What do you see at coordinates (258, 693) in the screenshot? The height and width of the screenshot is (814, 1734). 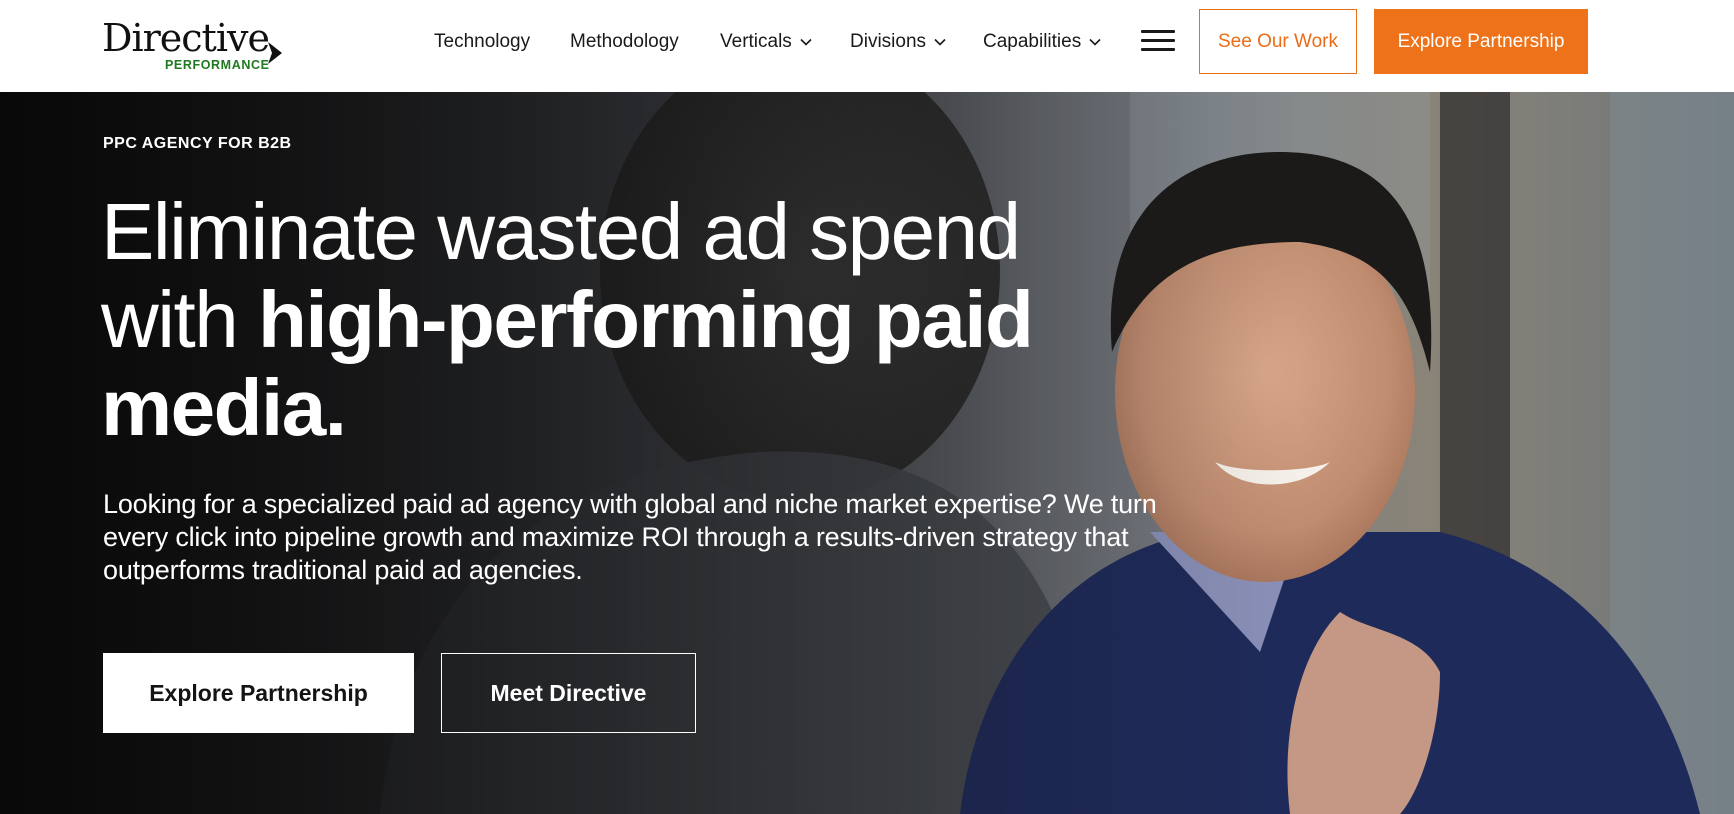 I see `explore-partnership-button: Explore Partnership` at bounding box center [258, 693].